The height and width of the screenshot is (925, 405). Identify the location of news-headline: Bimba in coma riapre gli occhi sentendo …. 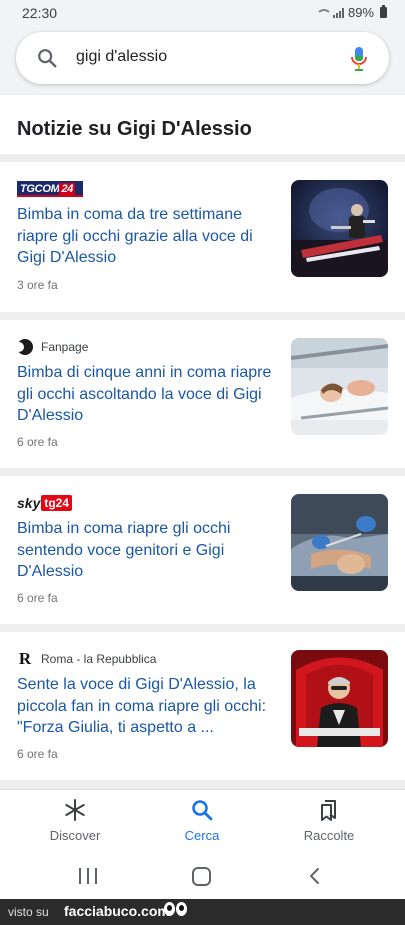
(148, 550).